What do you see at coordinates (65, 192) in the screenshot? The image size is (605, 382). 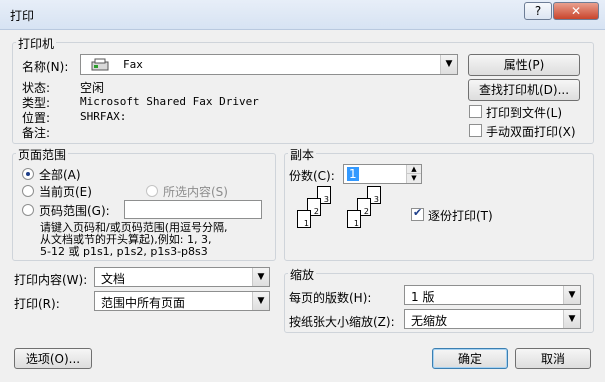 I see `current-page-label: 当前页(E)` at bounding box center [65, 192].